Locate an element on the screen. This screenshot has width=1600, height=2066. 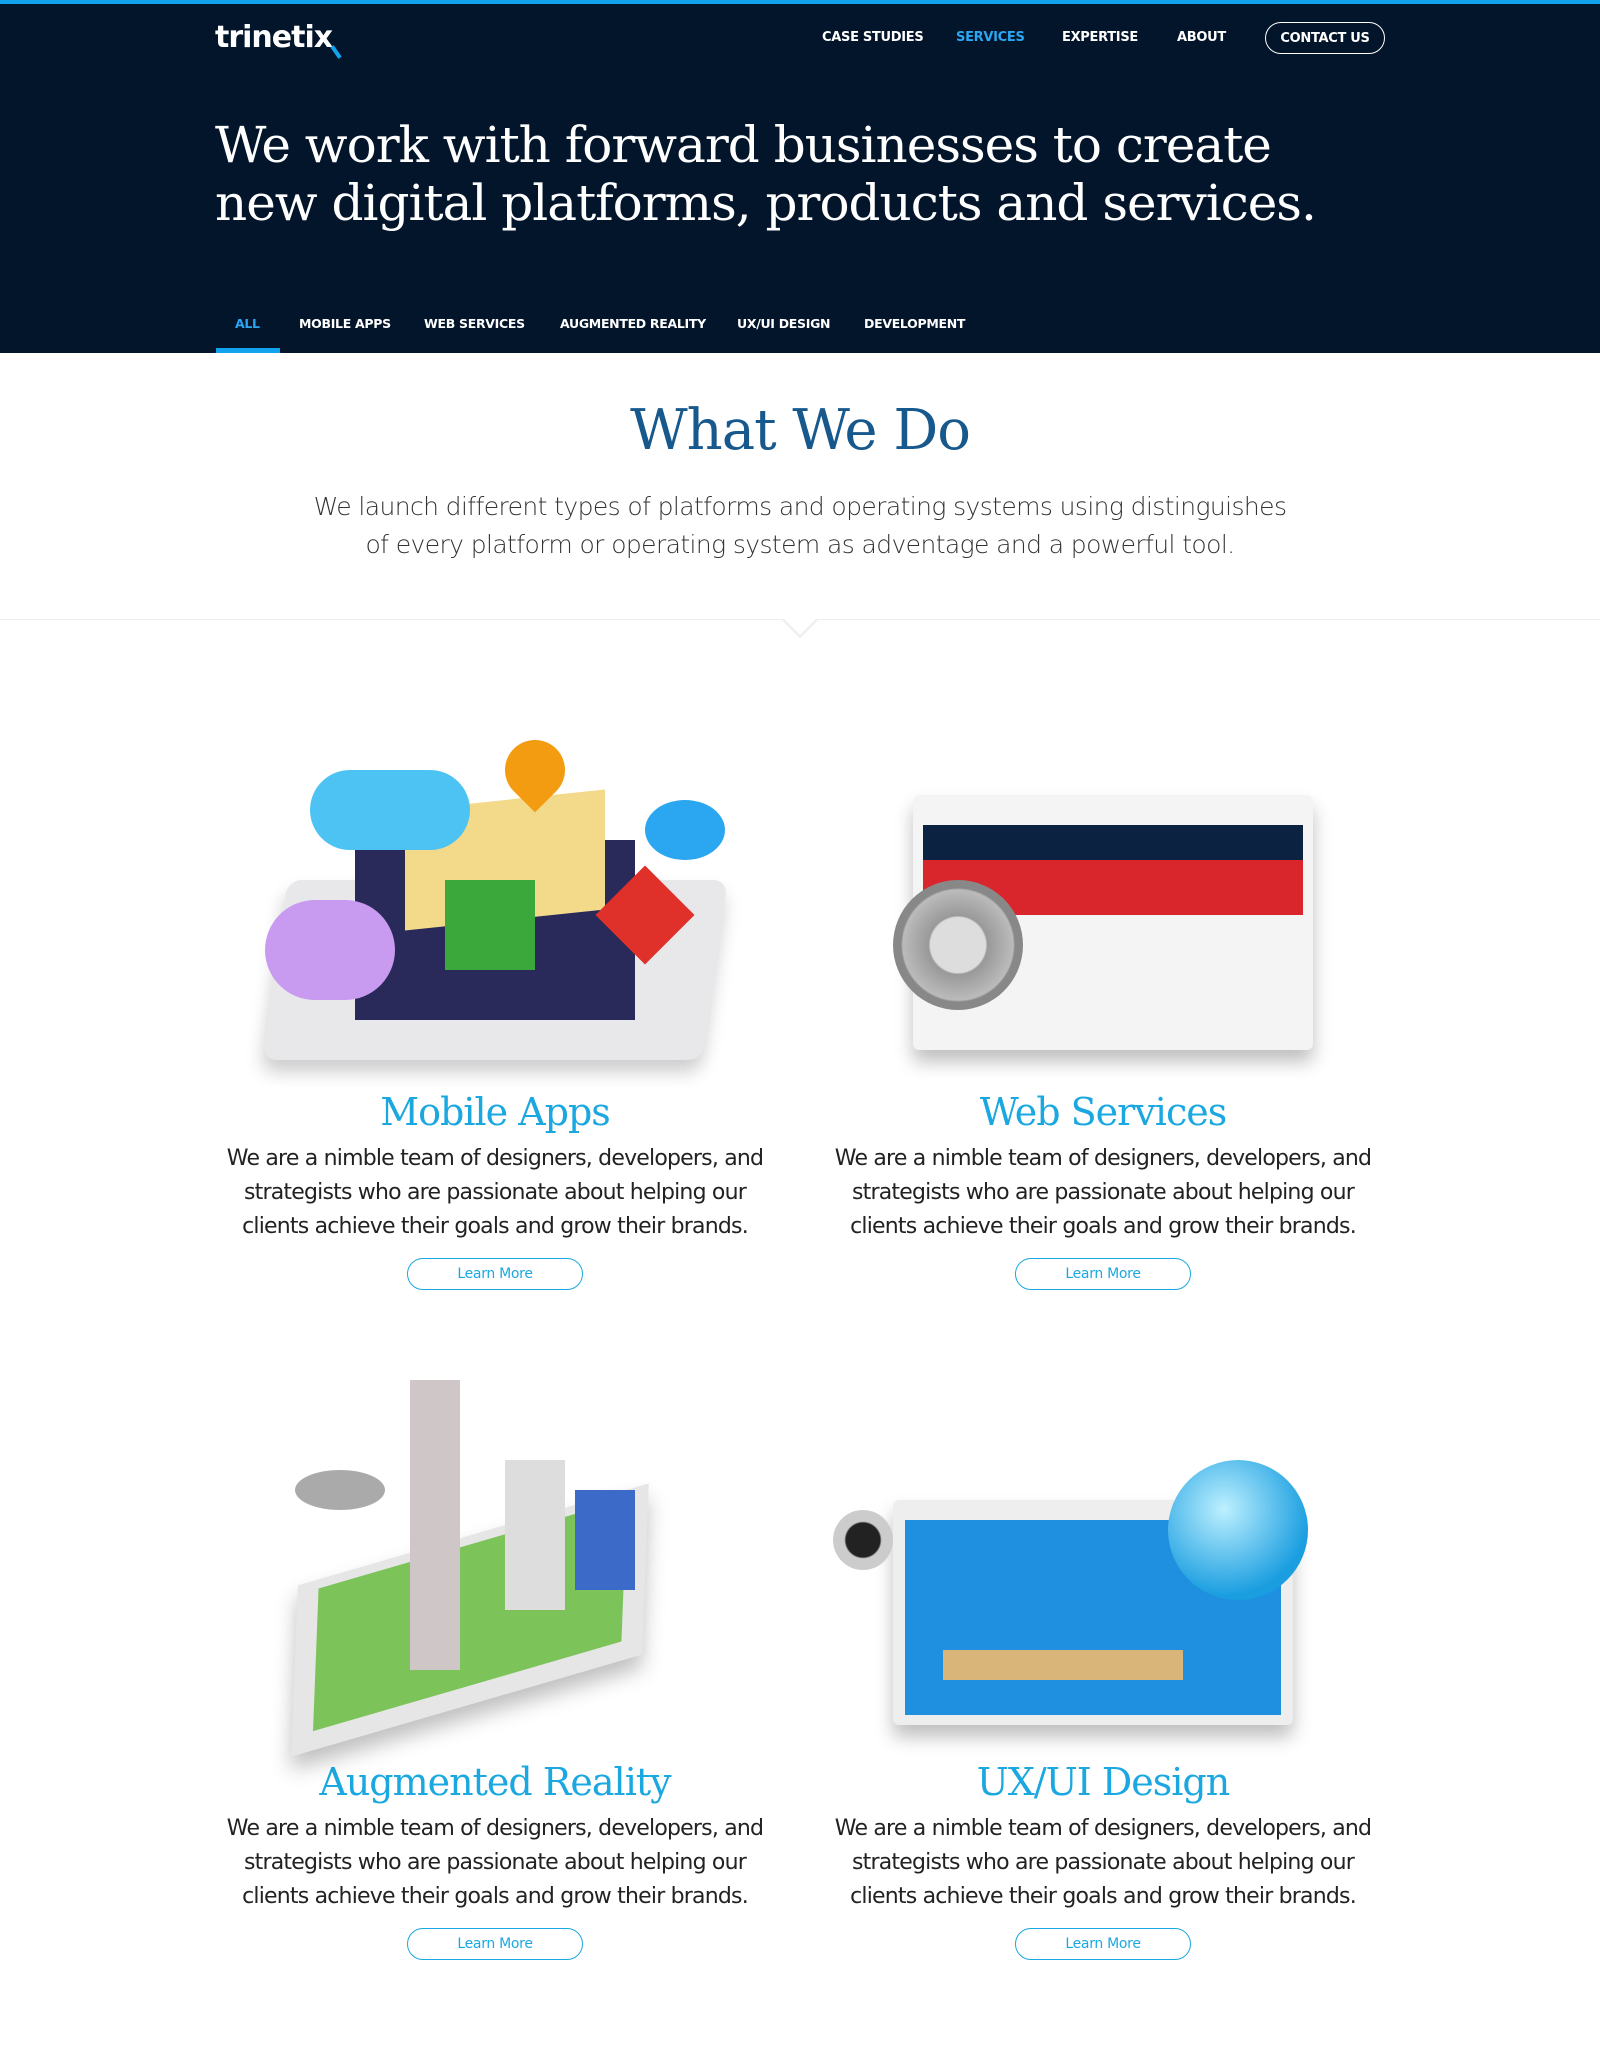
web-services-illustration is located at coordinates (1103, 910).